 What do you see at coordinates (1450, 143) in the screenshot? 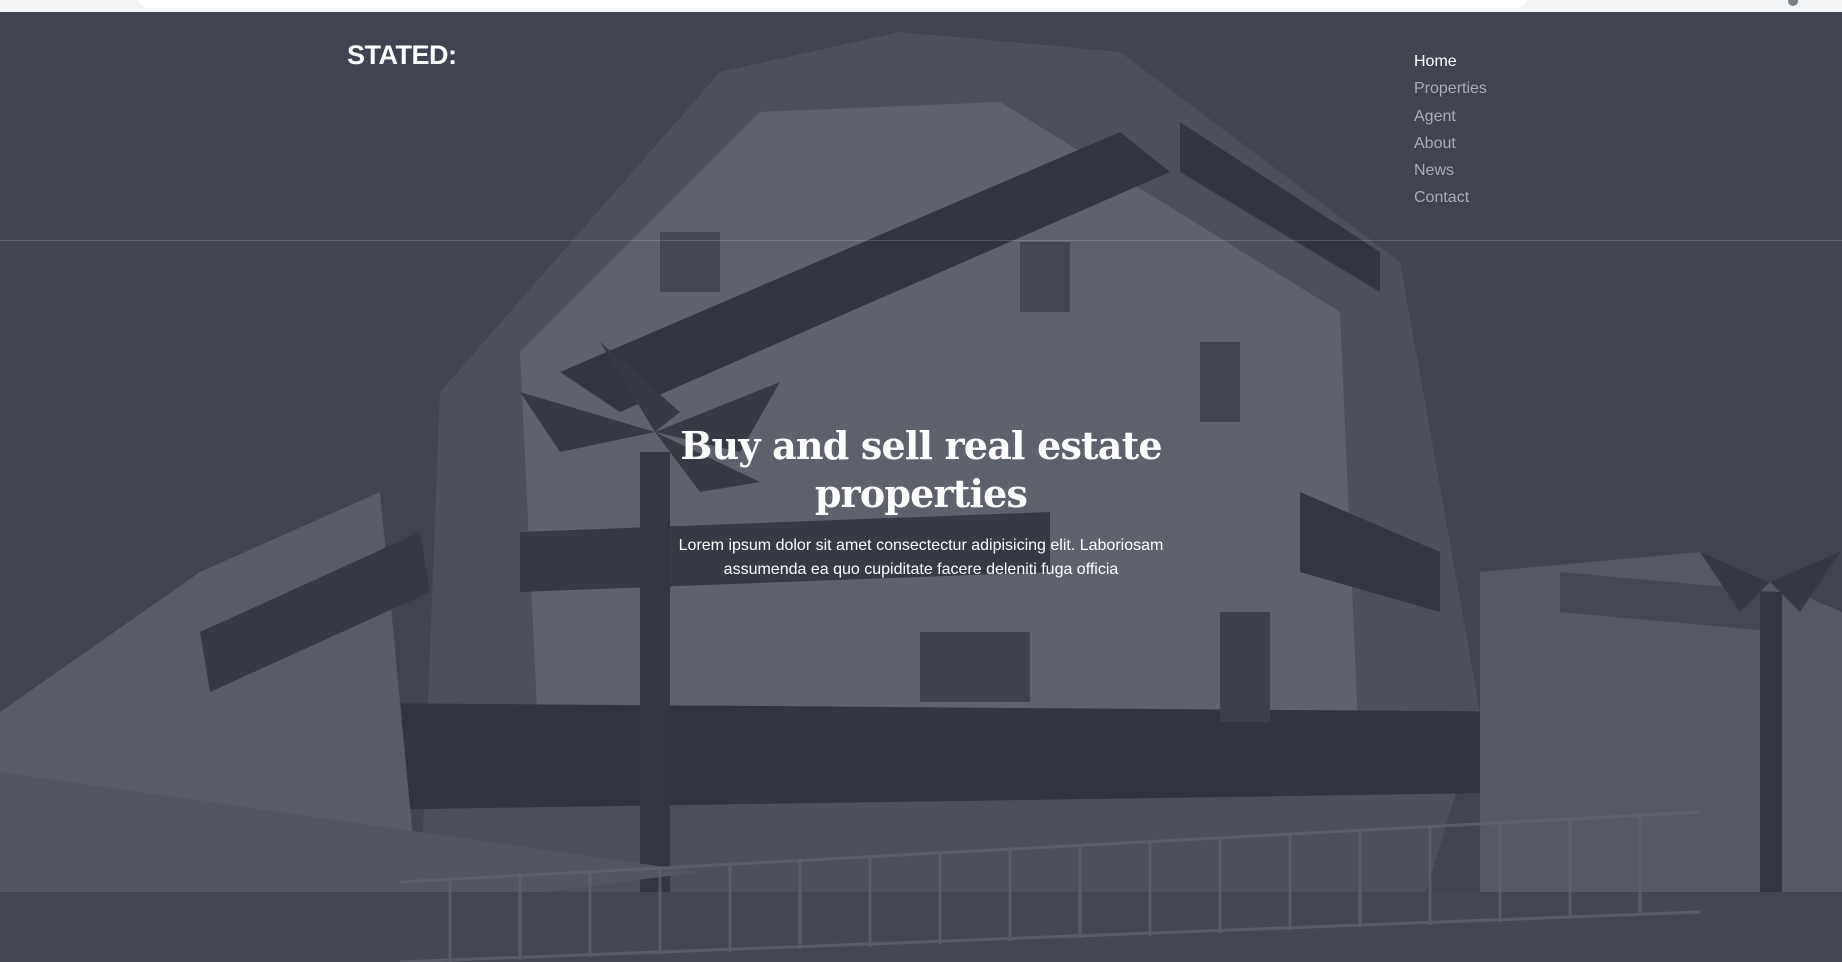
I see `nav-item-about: About` at bounding box center [1450, 143].